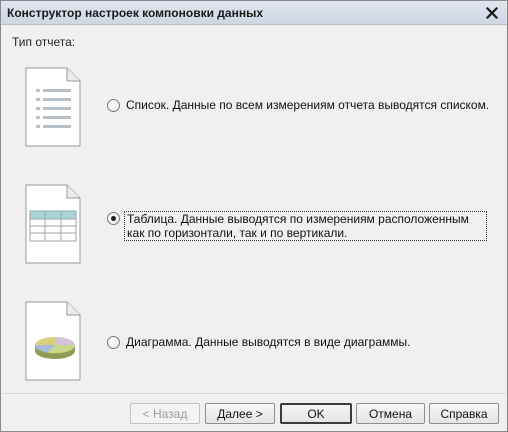  What do you see at coordinates (53, 341) in the screenshot?
I see `chart-document-icon` at bounding box center [53, 341].